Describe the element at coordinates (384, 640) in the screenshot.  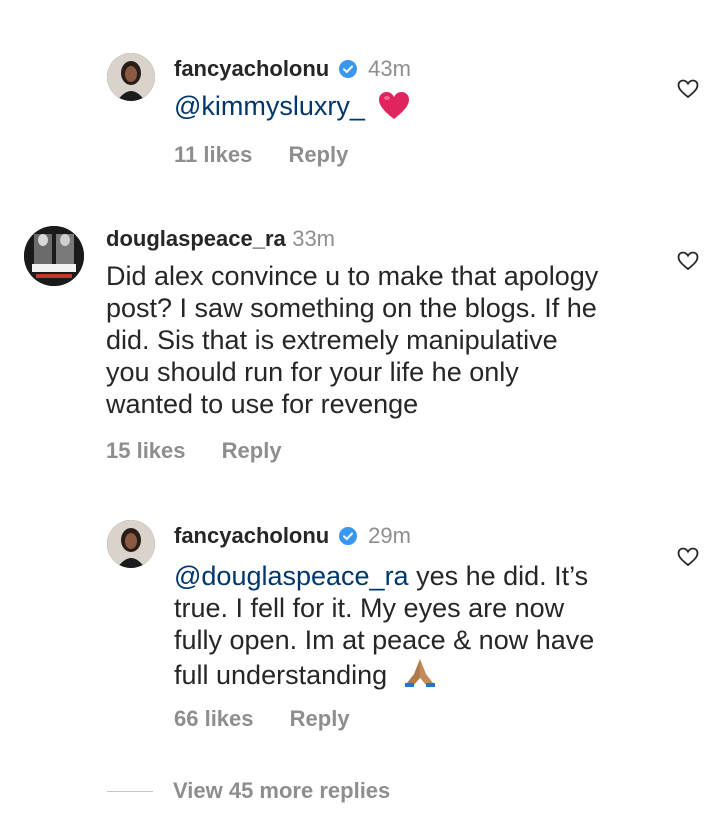
I see `text-line: fully open. Im at peace & now have` at that location.